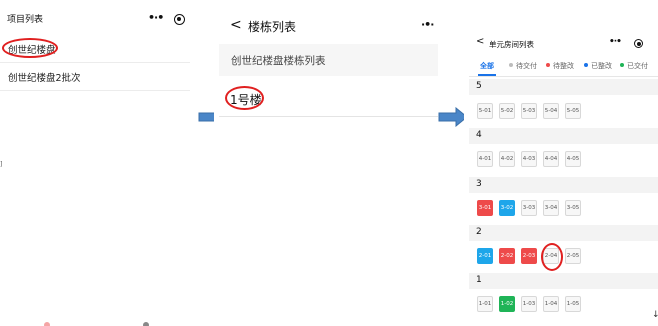 This screenshot has width=658, height=326. Describe the element at coordinates (485, 159) in the screenshot. I see `unit-cell: 4-01` at that location.